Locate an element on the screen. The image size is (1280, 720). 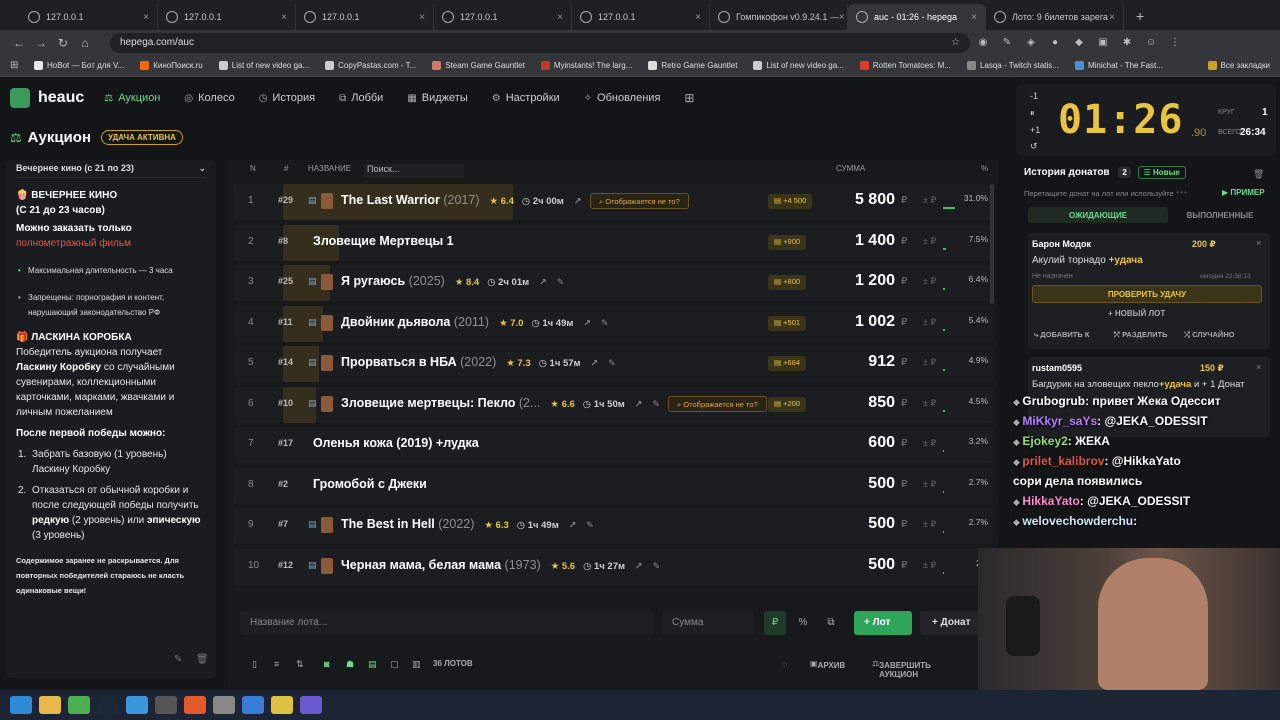
check-luck-button: ПРОВЕРИТЬ УДАЧУ is located at coordinates (1147, 294).